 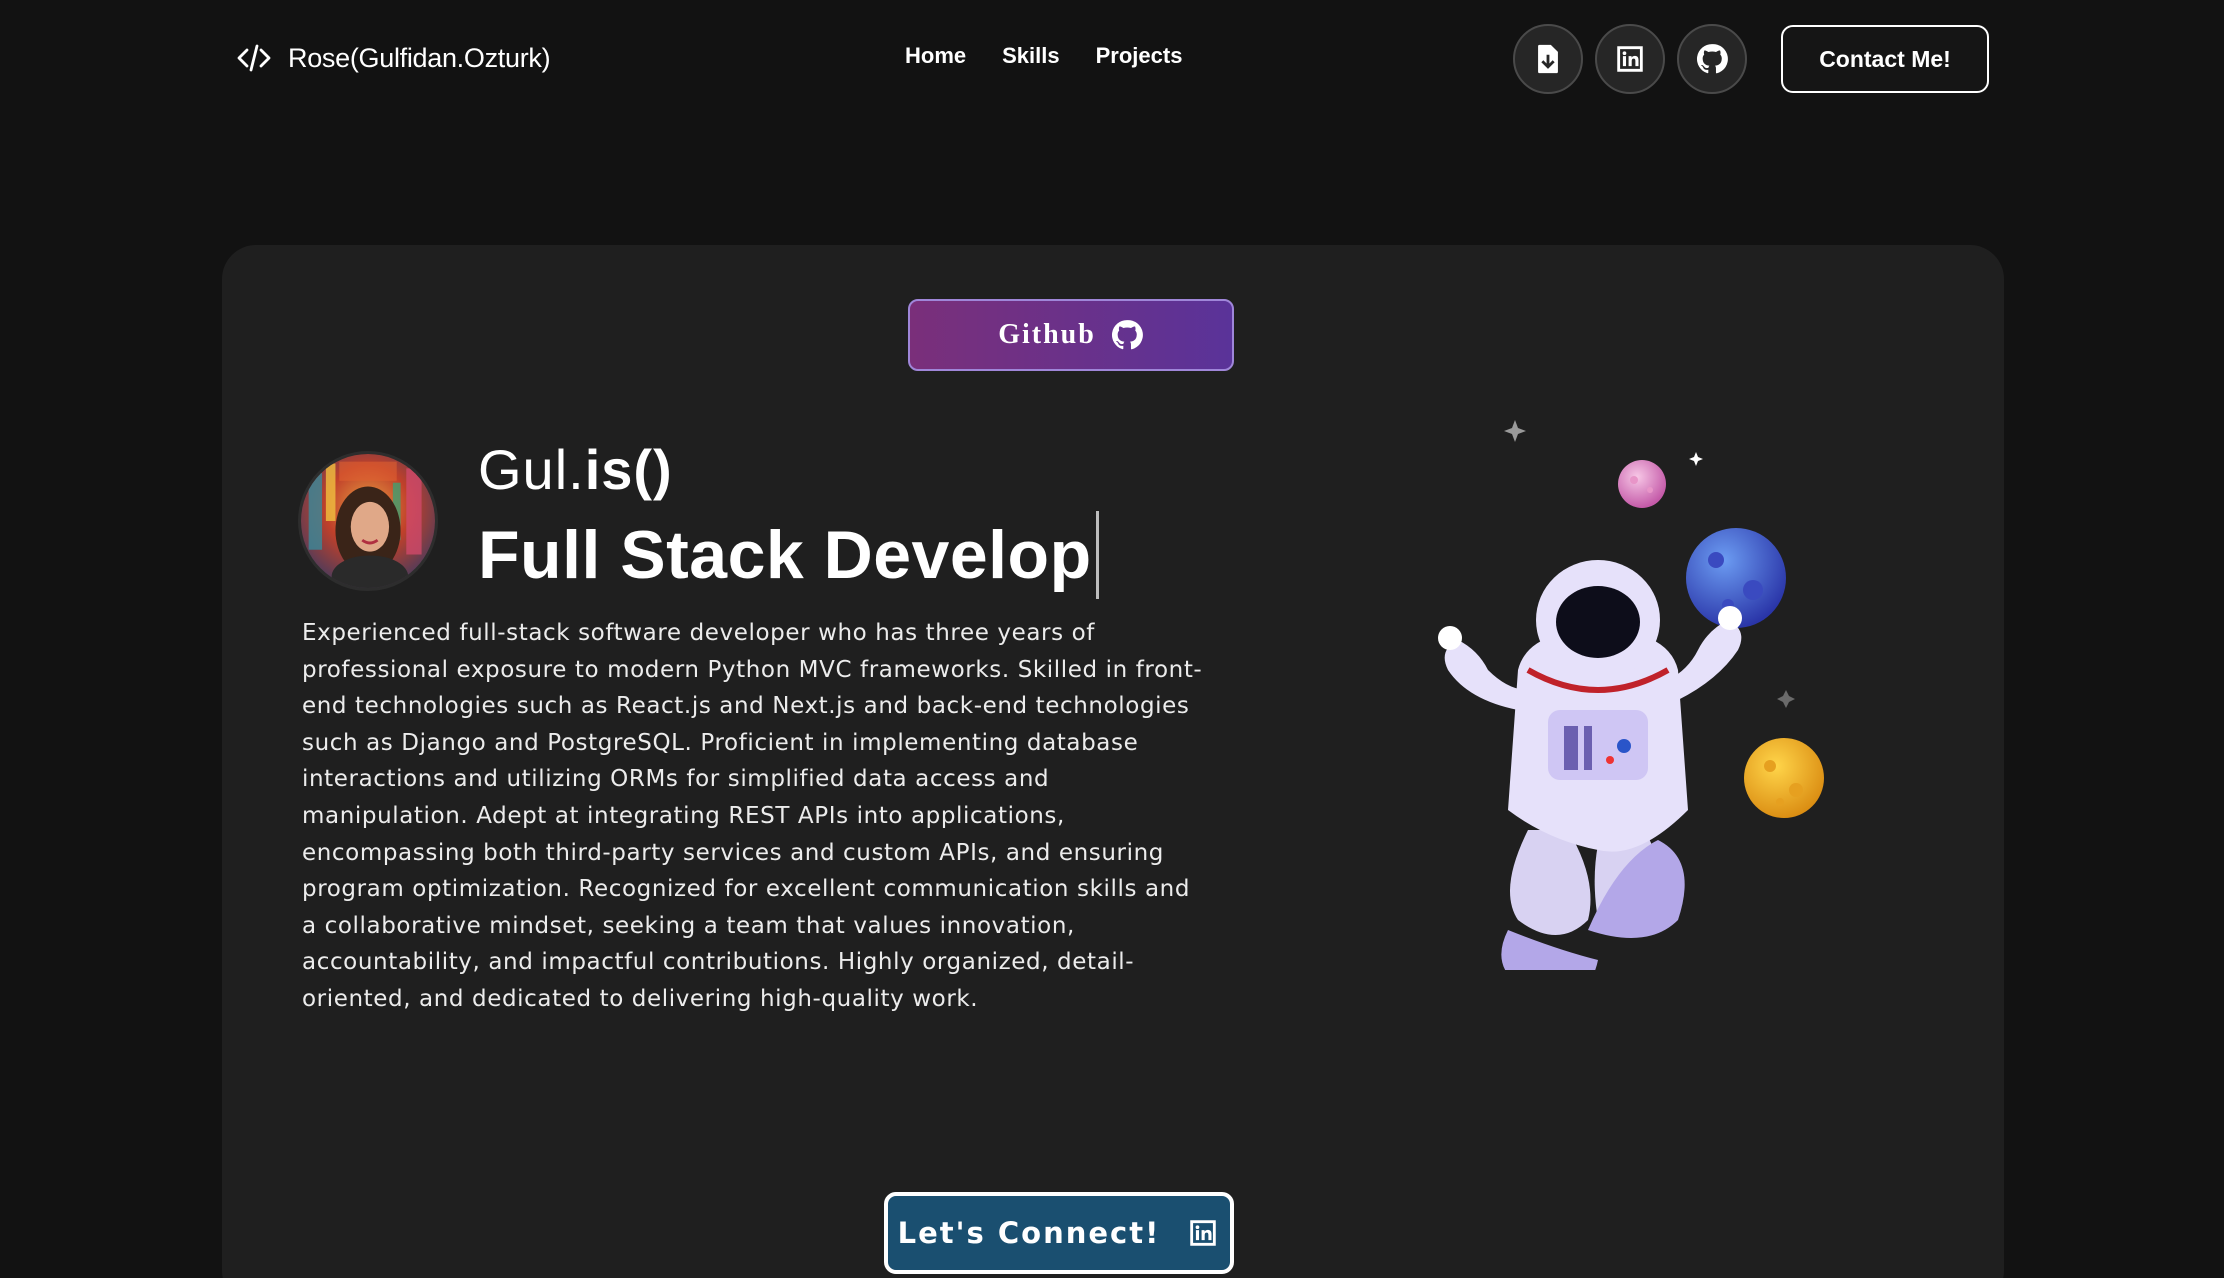 I want to click on profile-photo, so click(x=368, y=521).